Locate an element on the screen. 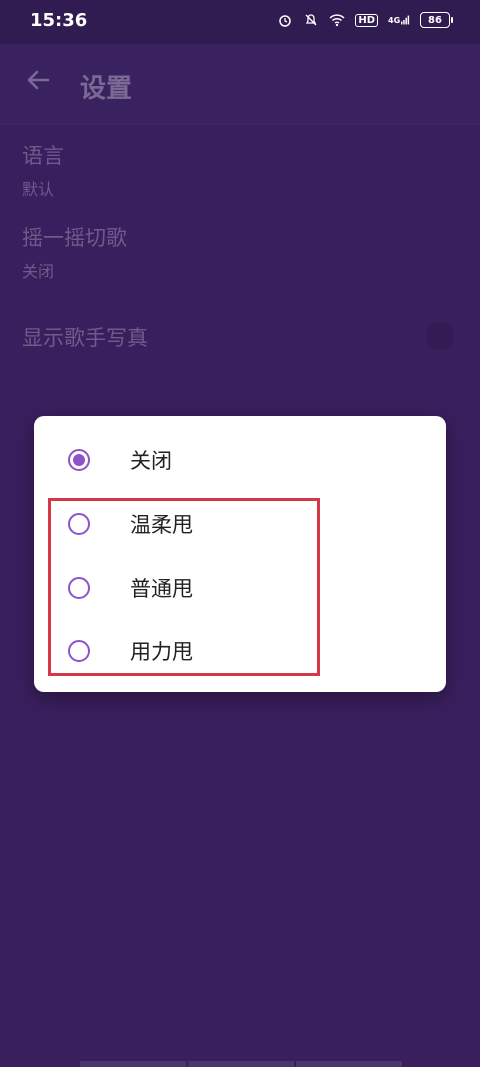 Image resolution: width=480 pixels, height=1067 pixels. setting-show-artist-photo: 显示歌手写真 is located at coordinates (85, 337).